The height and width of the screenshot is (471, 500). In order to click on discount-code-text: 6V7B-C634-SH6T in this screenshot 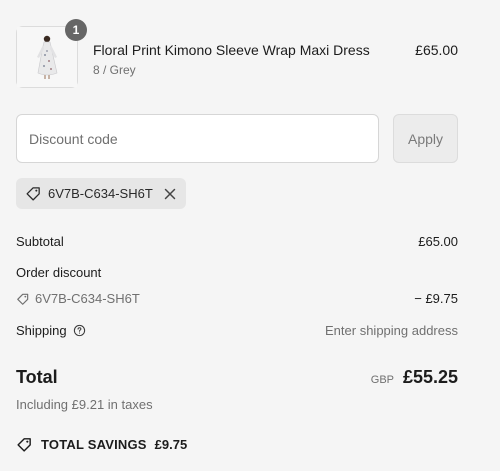, I will do `click(87, 298)`.